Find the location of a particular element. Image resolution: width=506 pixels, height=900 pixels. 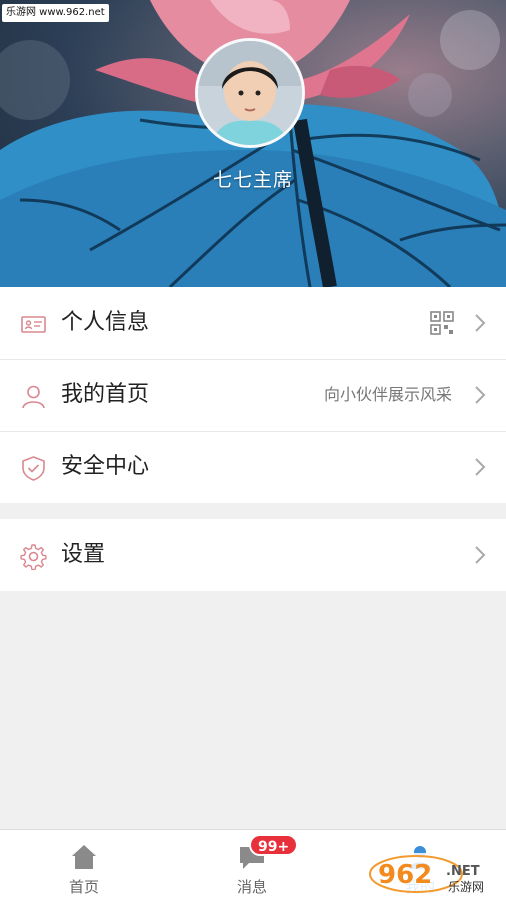

person-icon is located at coordinates (33, 397).